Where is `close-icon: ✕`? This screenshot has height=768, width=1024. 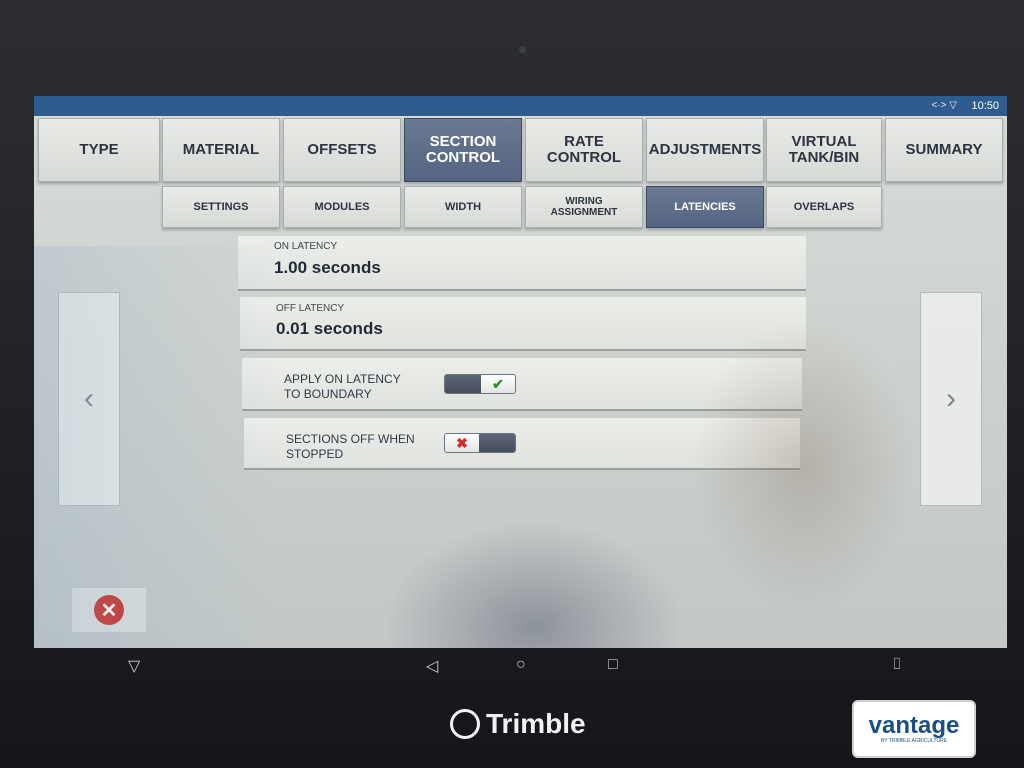
close-icon: ✕ is located at coordinates (109, 610).